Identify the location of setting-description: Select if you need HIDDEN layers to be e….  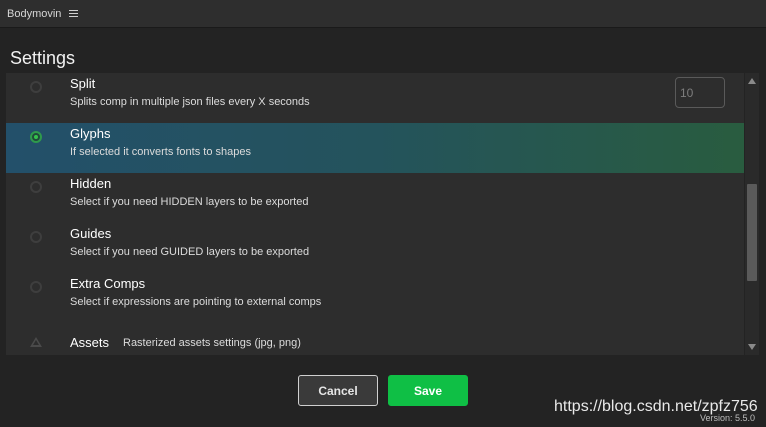
(189, 202).